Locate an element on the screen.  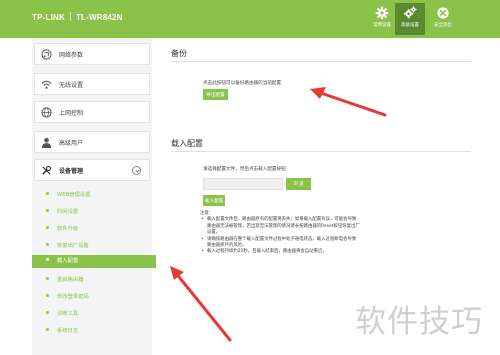
annotation-arrow-backup is located at coordinates (348, 102).